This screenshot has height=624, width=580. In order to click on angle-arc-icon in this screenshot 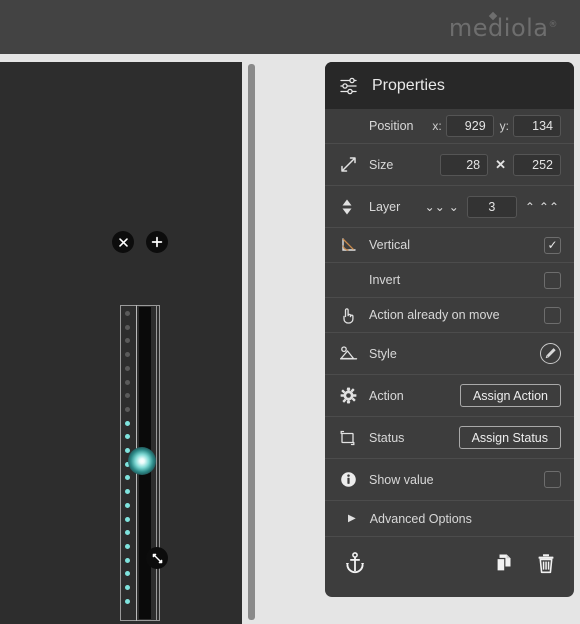, I will do `click(349, 244)`.